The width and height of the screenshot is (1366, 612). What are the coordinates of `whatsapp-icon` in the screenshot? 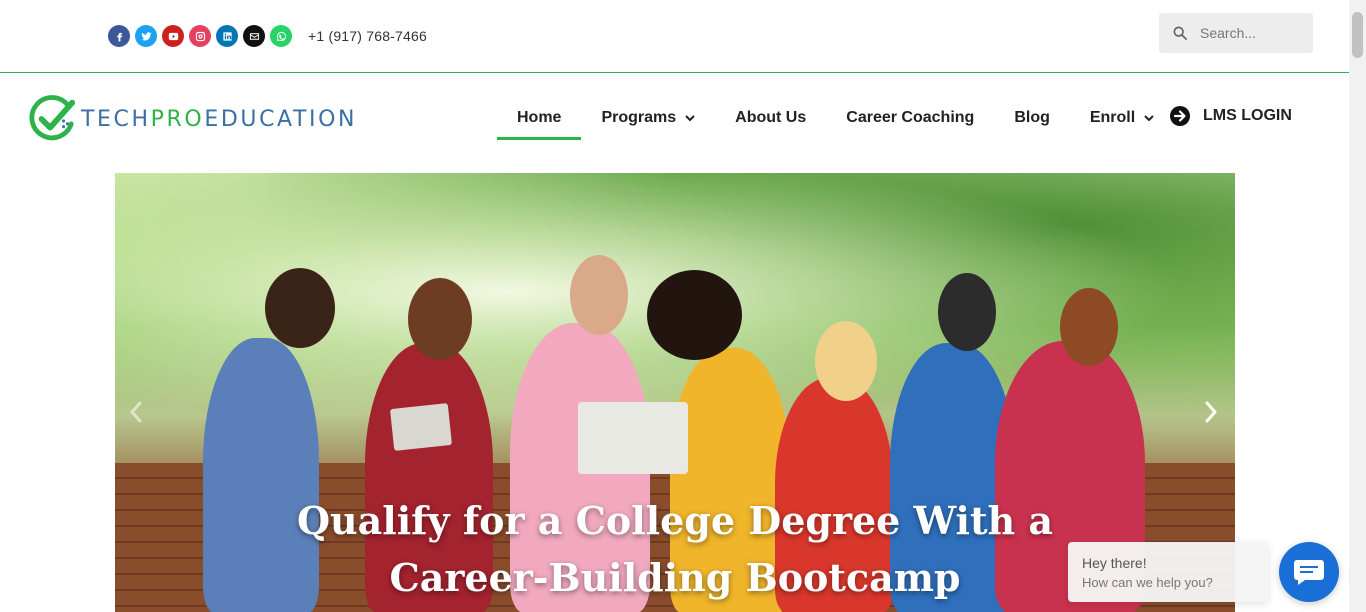 It's located at (281, 36).